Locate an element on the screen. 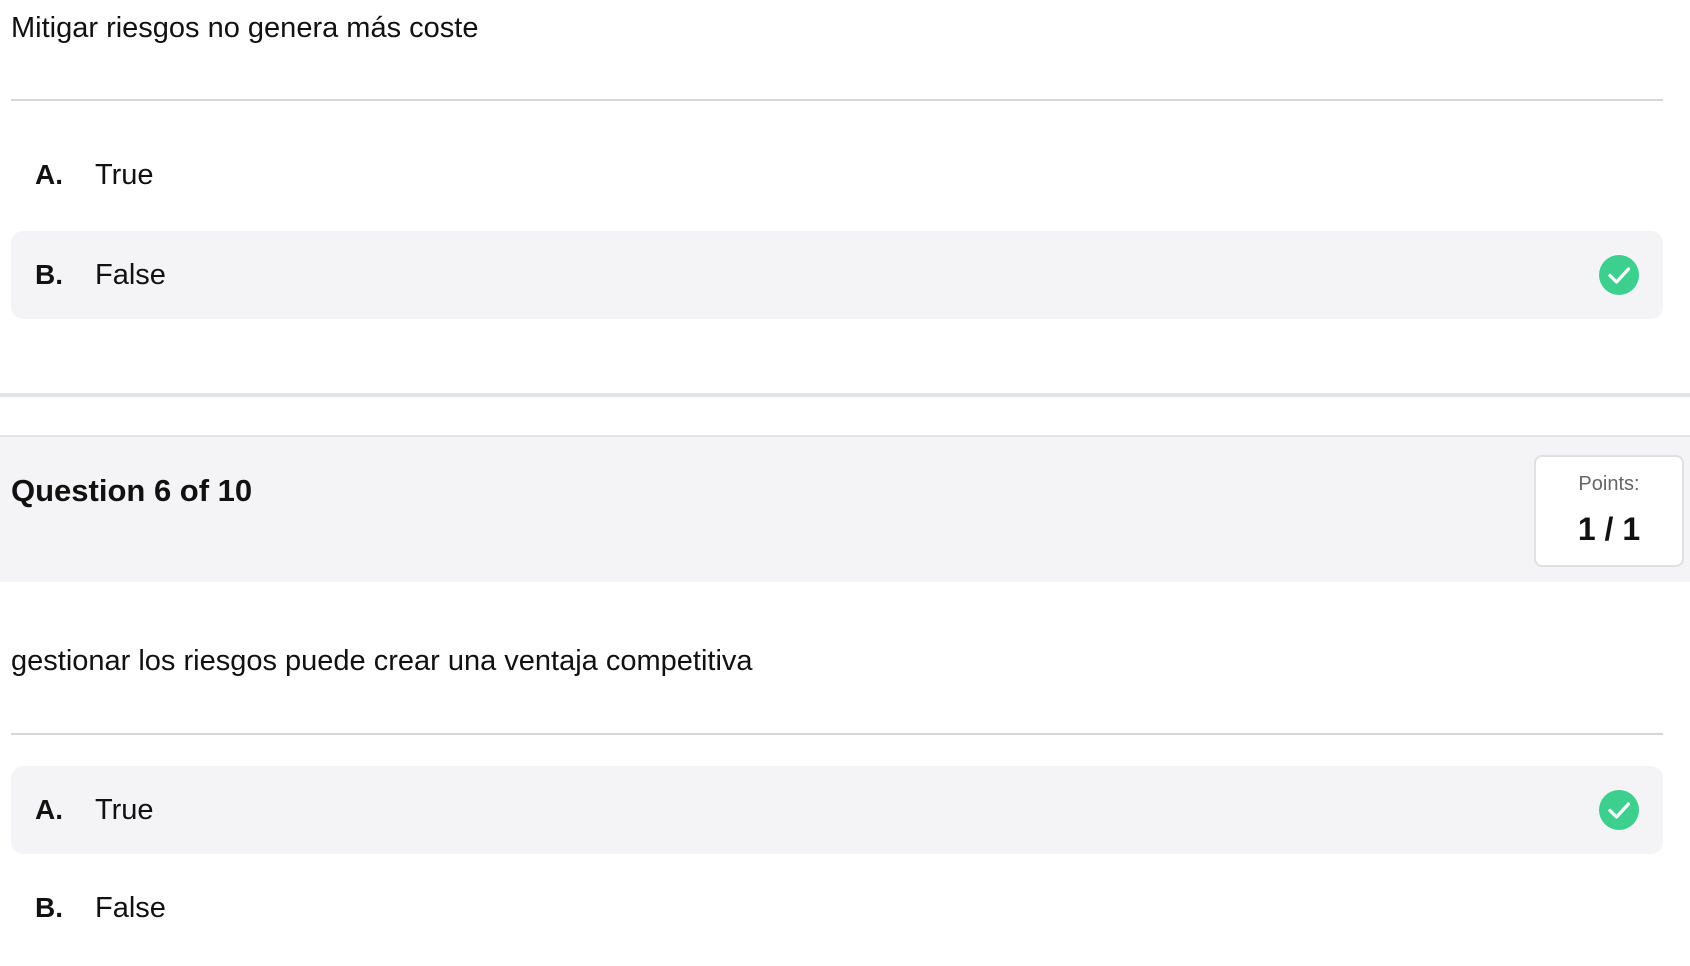 The height and width of the screenshot is (966, 1690). points-label: Points: is located at coordinates (1609, 484).